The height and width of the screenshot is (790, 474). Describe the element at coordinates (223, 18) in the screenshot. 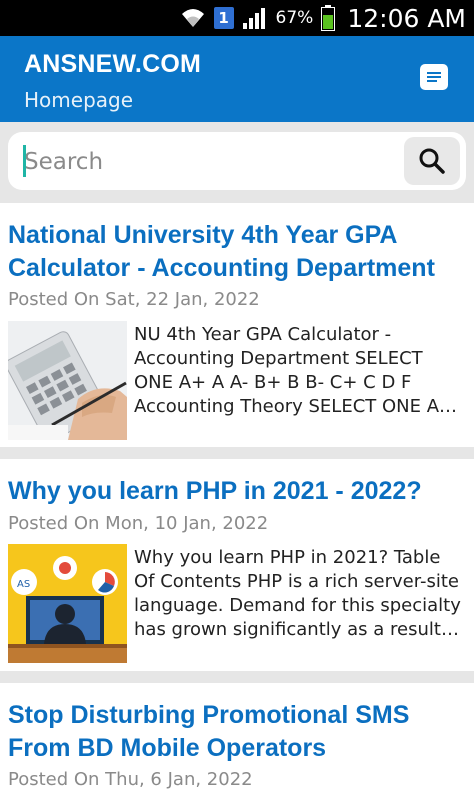

I see `notification-badge: 1` at that location.